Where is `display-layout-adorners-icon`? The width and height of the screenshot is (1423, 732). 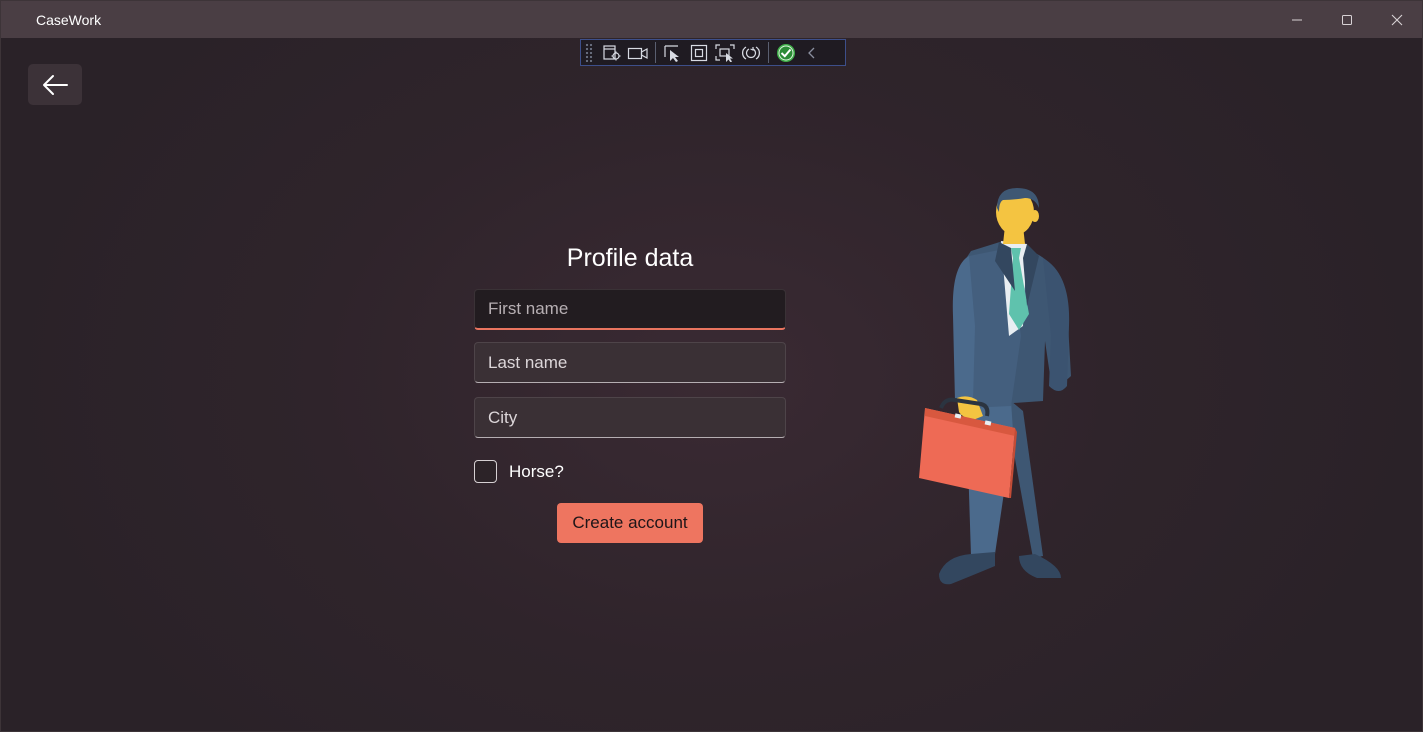
display-layout-adorners-icon is located at coordinates (699, 52).